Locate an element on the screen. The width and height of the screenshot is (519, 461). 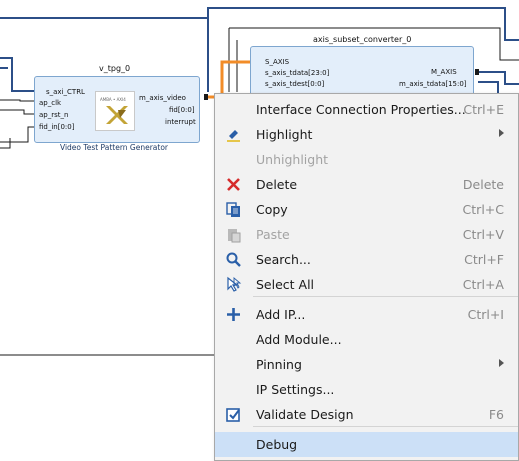
menu-item-label: Paste is located at coordinates (273, 234).